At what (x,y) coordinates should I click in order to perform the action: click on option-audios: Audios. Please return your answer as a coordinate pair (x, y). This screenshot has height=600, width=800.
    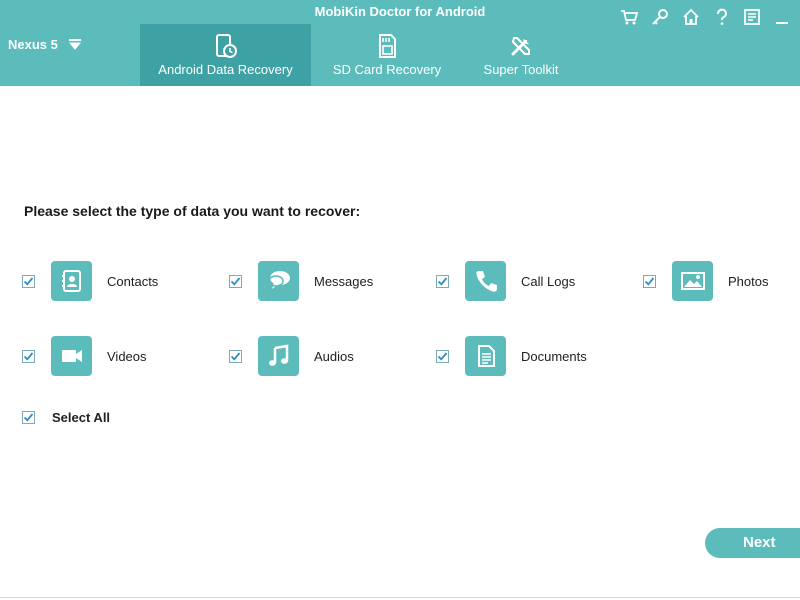
    Looking at the image, I should click on (291, 356).